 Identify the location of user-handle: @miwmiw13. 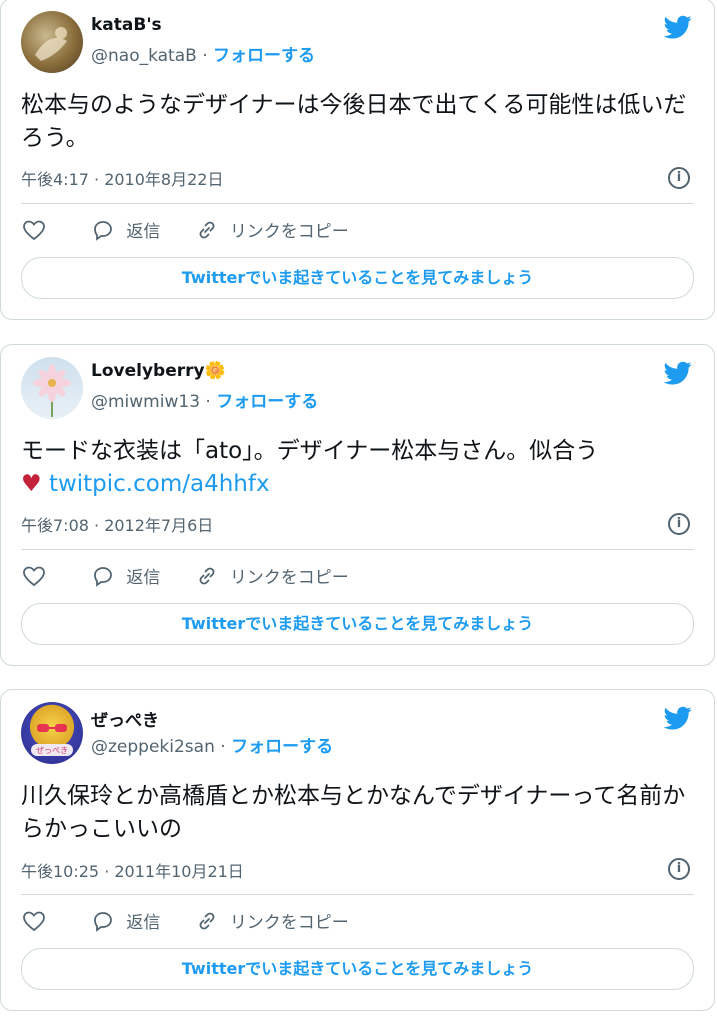
(145, 402).